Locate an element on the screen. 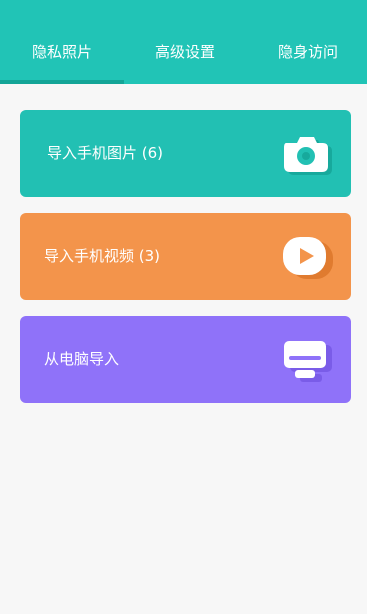 Image resolution: width=367 pixels, height=614 pixels. top-tab-bar: 隐私照片 高级设置 隐身访问 is located at coordinates (183, 42).